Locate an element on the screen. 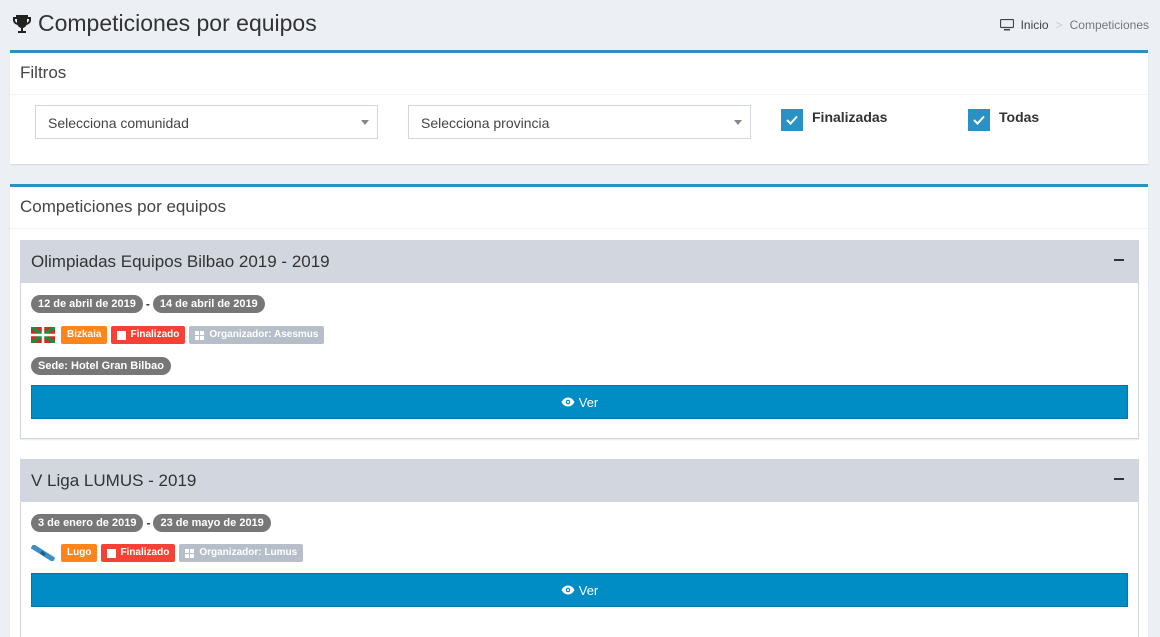 The width and height of the screenshot is (1160, 637). organizer-tag: Organizador: Lumus is located at coordinates (241, 553).